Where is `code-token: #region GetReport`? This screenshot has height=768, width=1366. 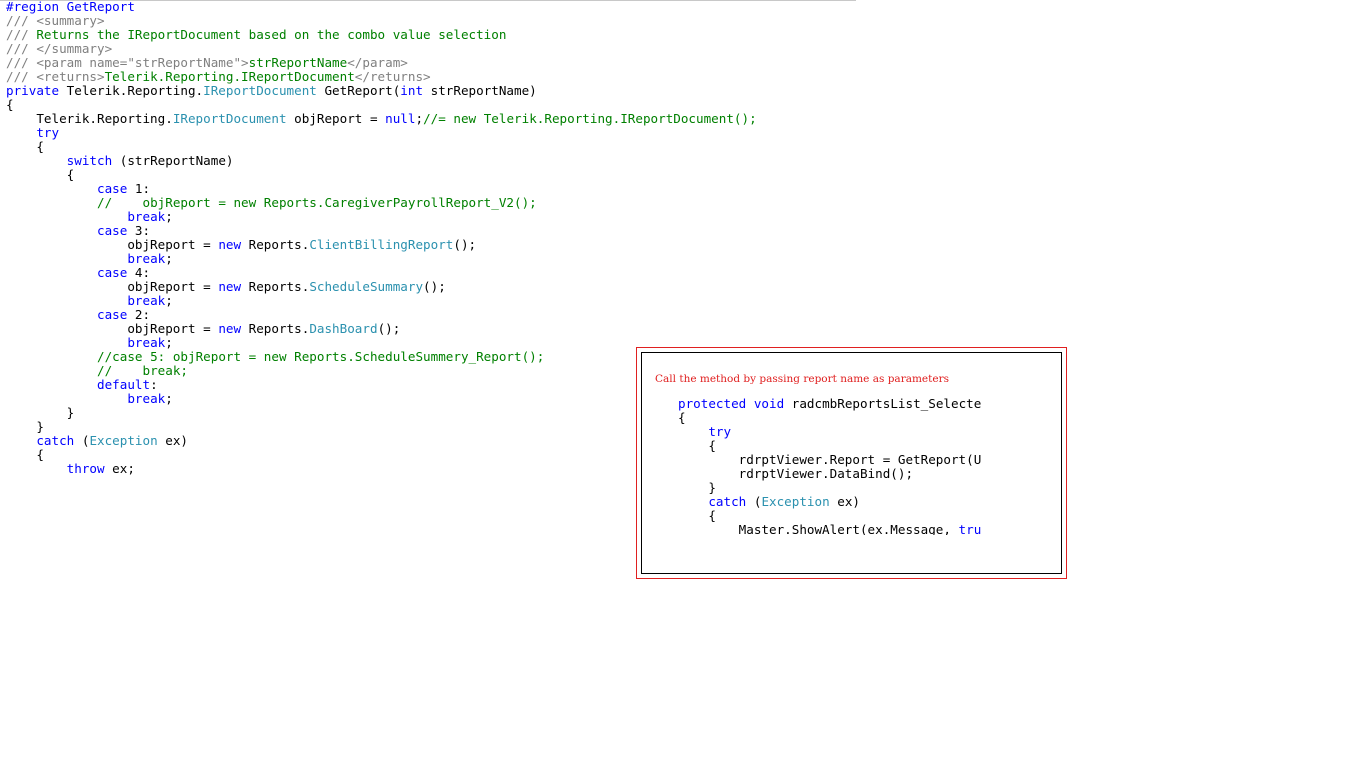 code-token: #region GetReport is located at coordinates (70, 7).